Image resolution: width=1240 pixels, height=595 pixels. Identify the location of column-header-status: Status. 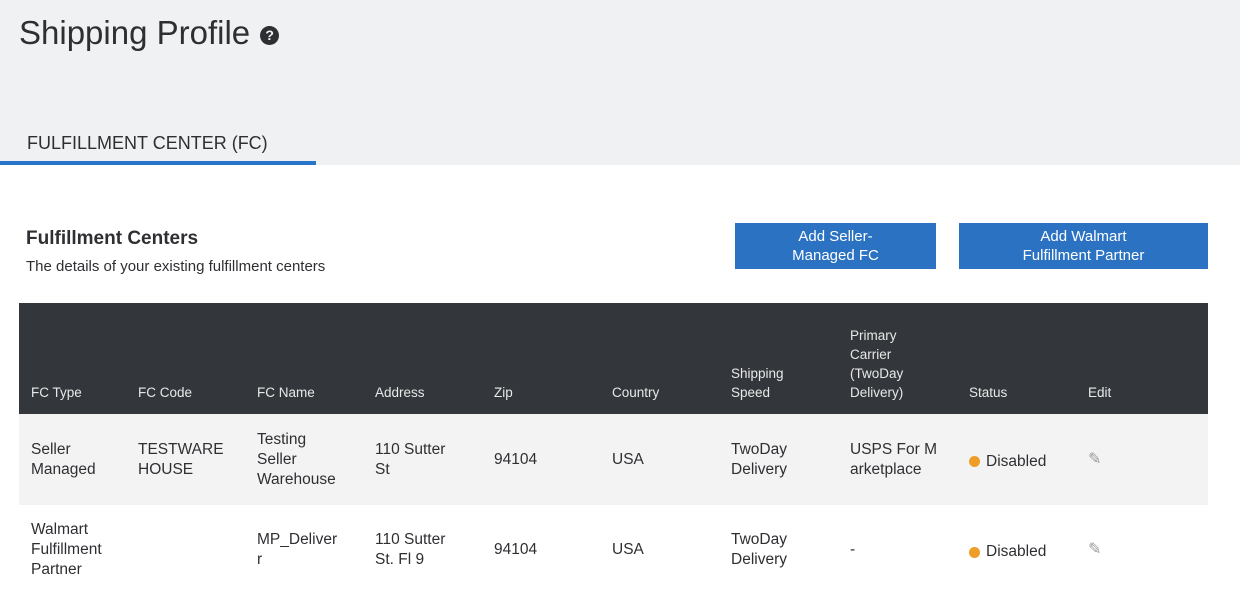
(1016, 358).